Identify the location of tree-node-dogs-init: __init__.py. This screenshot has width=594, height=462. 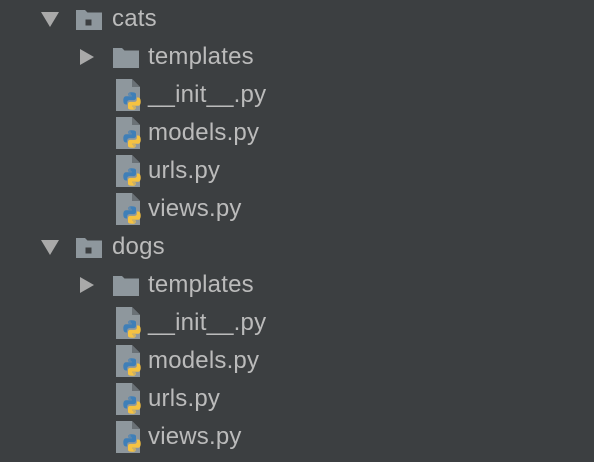
(297, 323).